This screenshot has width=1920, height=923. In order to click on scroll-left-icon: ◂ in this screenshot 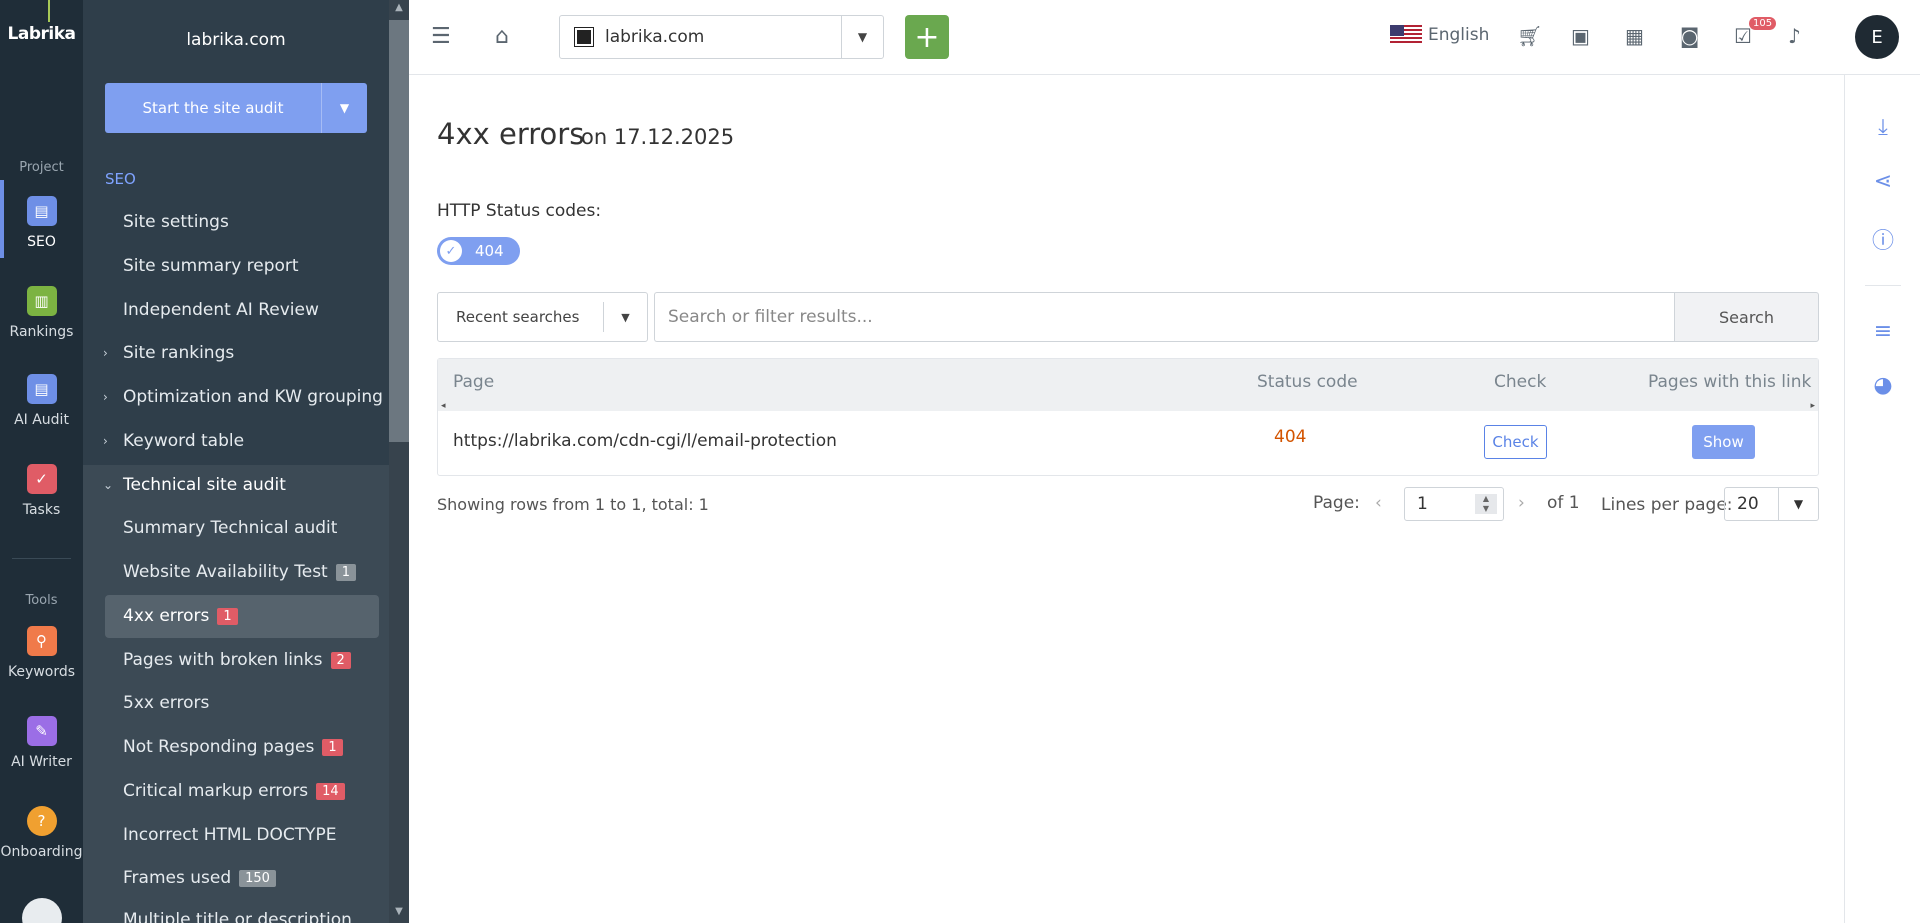, I will do `click(443, 406)`.